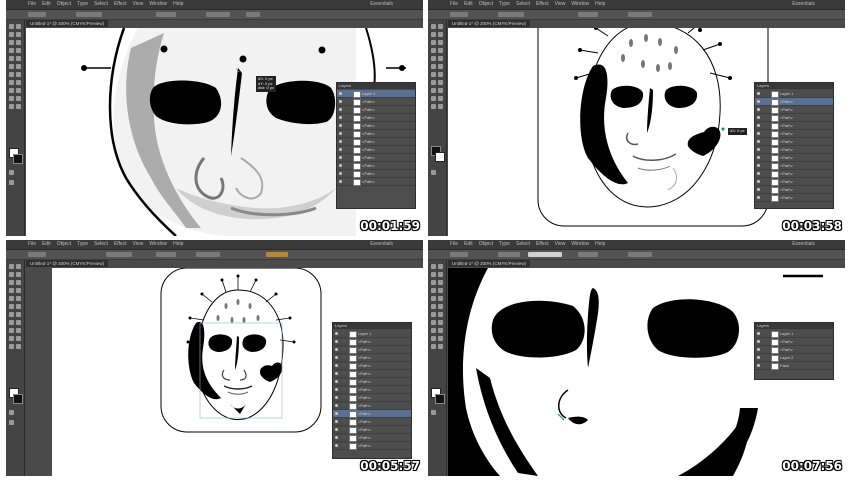 This screenshot has width=850, height=485. Describe the element at coordinates (208, 254) in the screenshot. I see `style-dropdown` at that location.